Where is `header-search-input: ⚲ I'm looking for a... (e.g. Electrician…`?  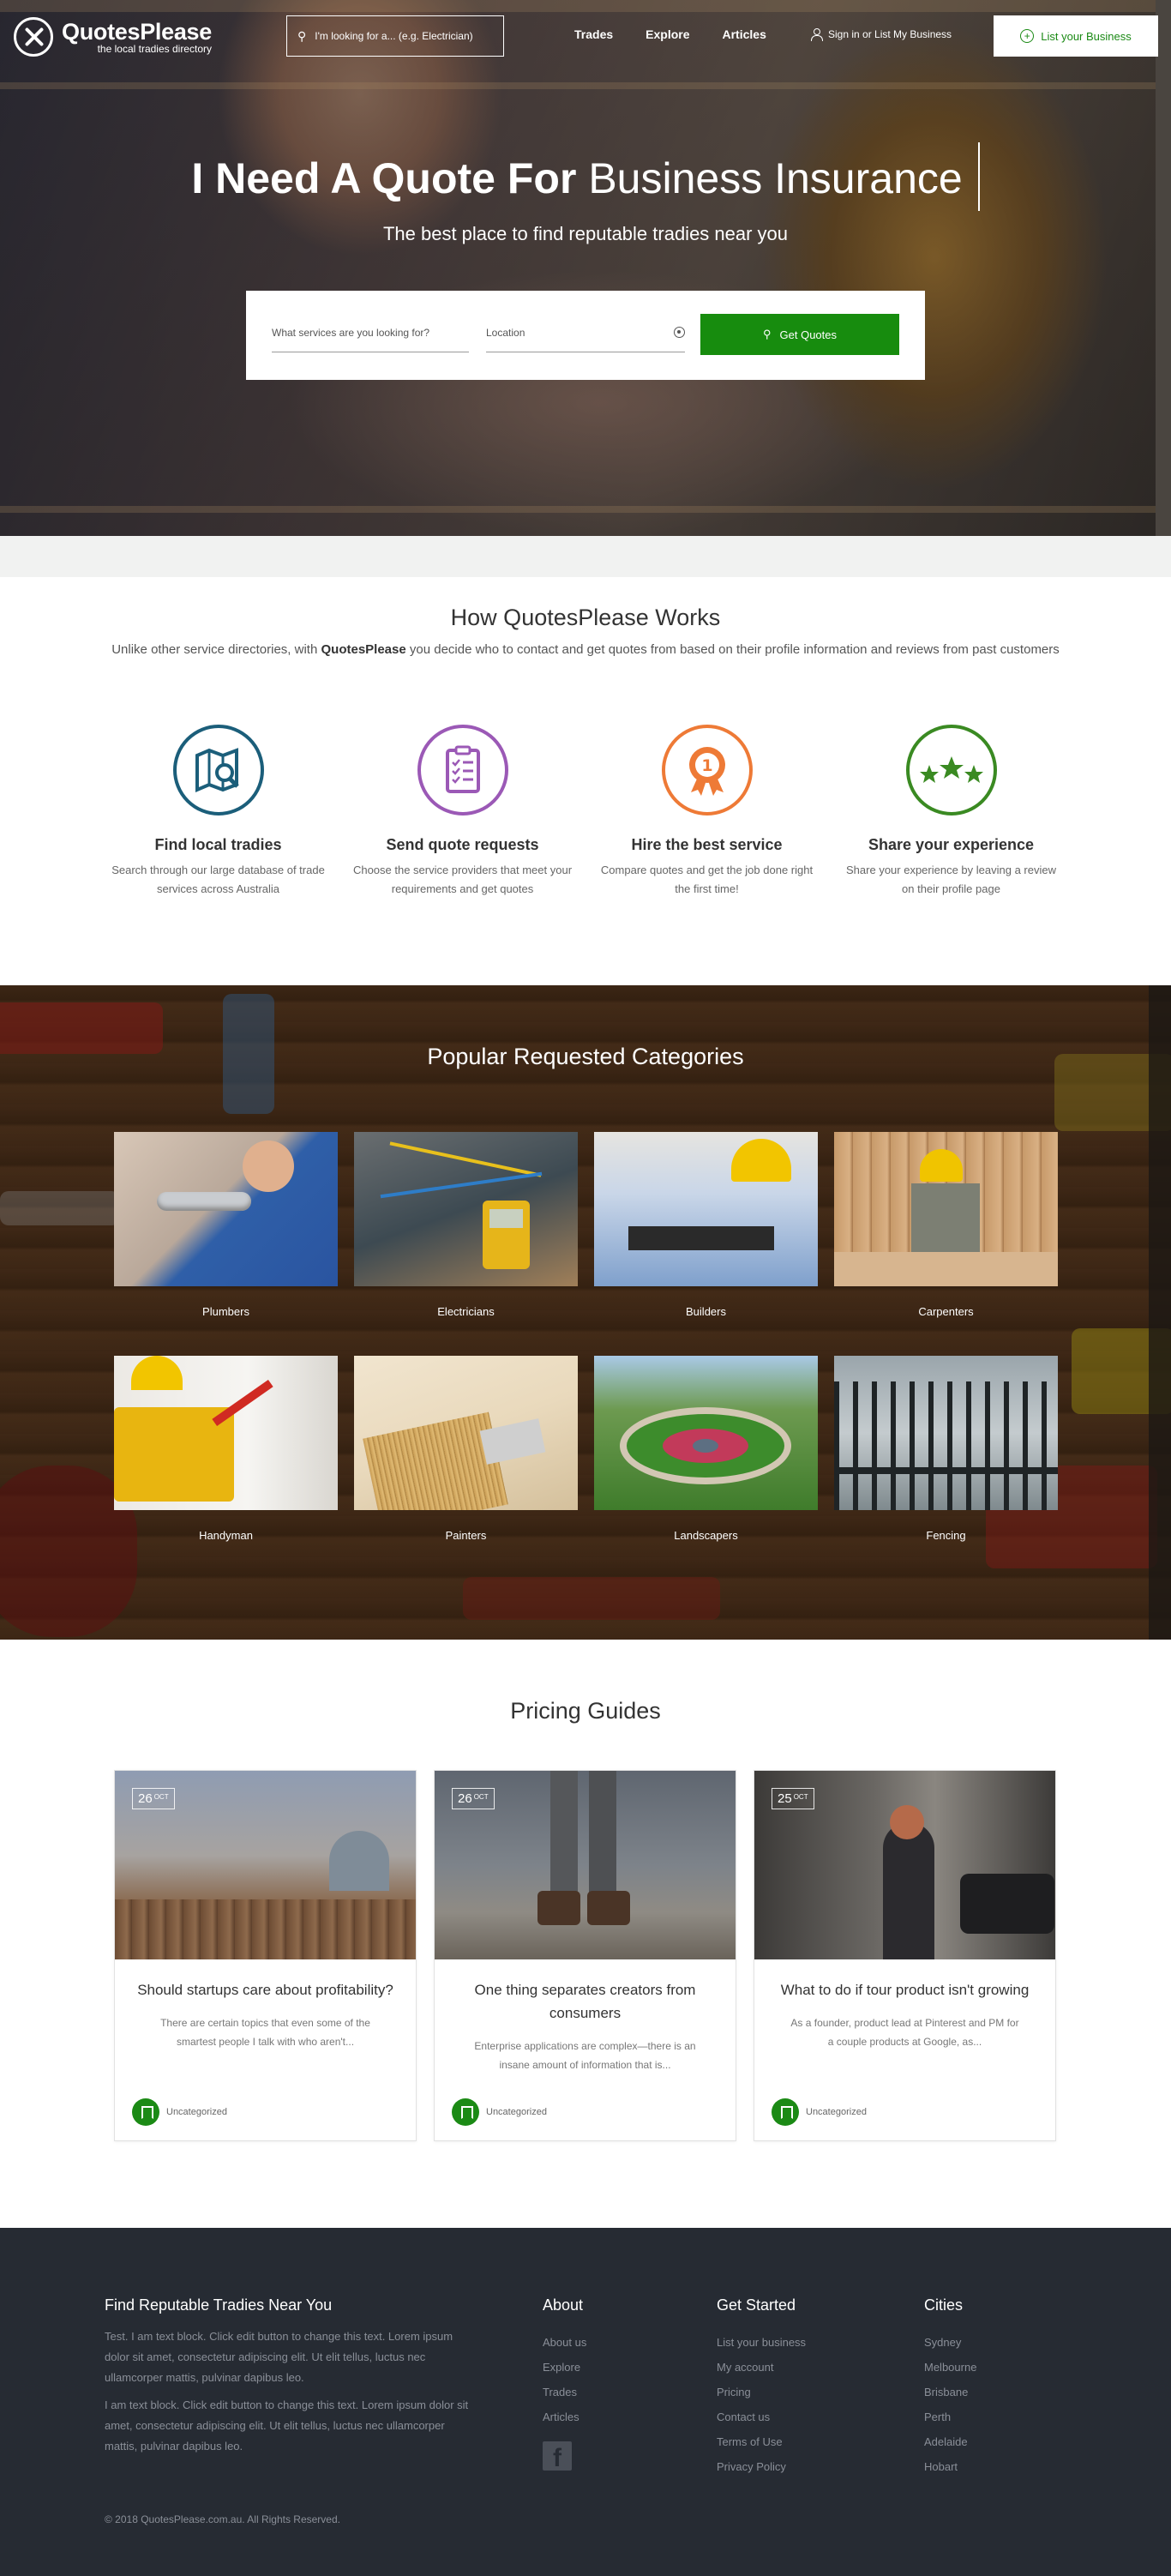 header-search-input: ⚲ I'm looking for a... (e.g. Electrician… is located at coordinates (395, 36).